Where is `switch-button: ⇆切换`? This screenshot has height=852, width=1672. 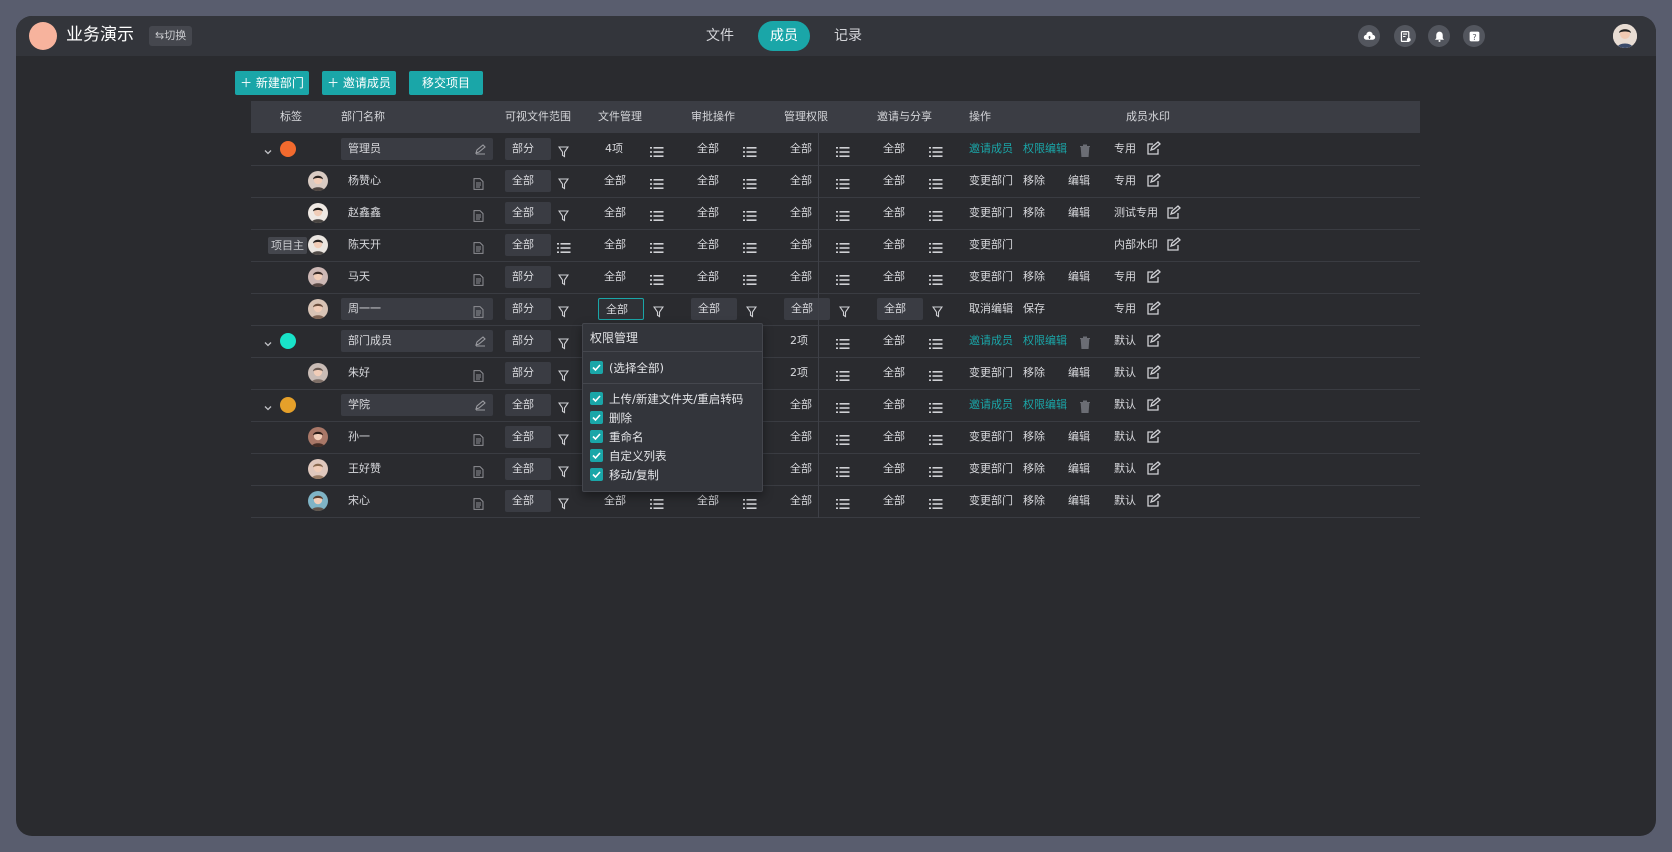
switch-button: ⇆切换 is located at coordinates (171, 36).